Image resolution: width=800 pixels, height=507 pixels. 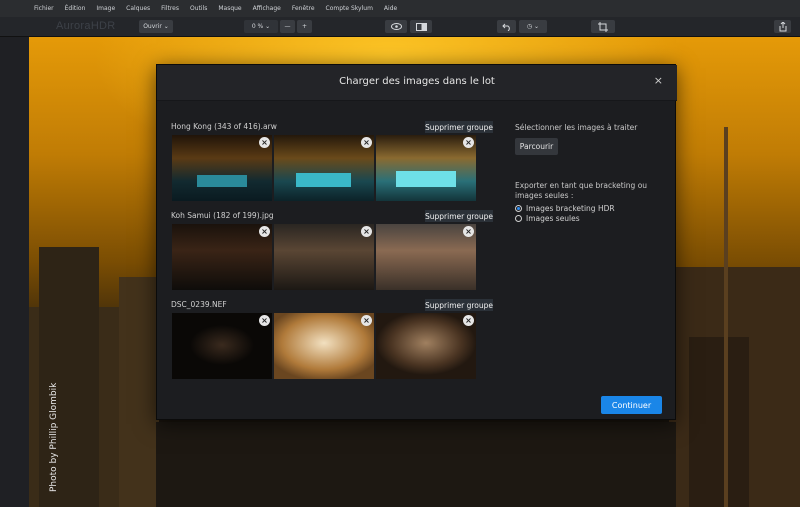 I want to click on browse-button: Parcourir, so click(x=536, y=146).